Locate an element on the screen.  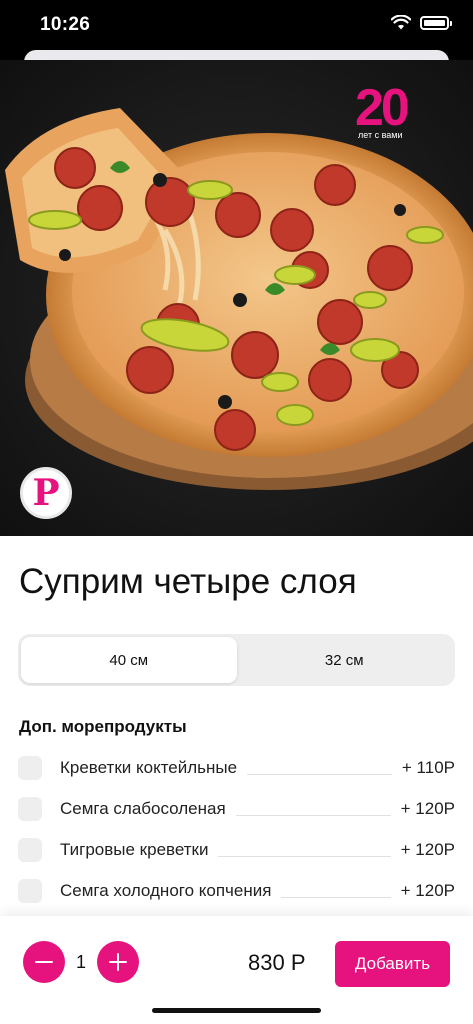
minus-icon is located at coordinates (44, 962).